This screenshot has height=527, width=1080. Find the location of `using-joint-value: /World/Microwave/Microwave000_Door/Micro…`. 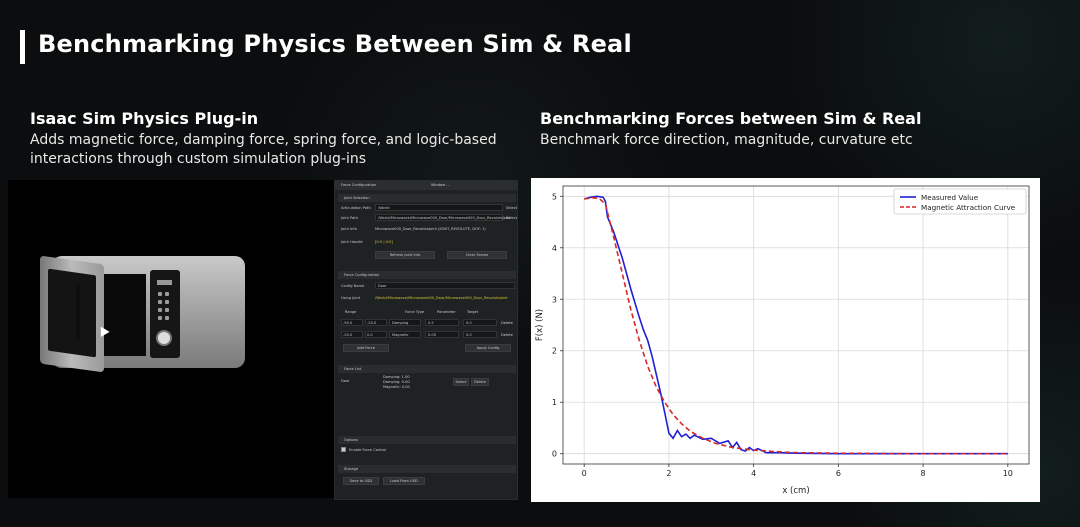

using-joint-value: /World/Microwave/Microwave000_Door/Micro… is located at coordinates (441, 298).